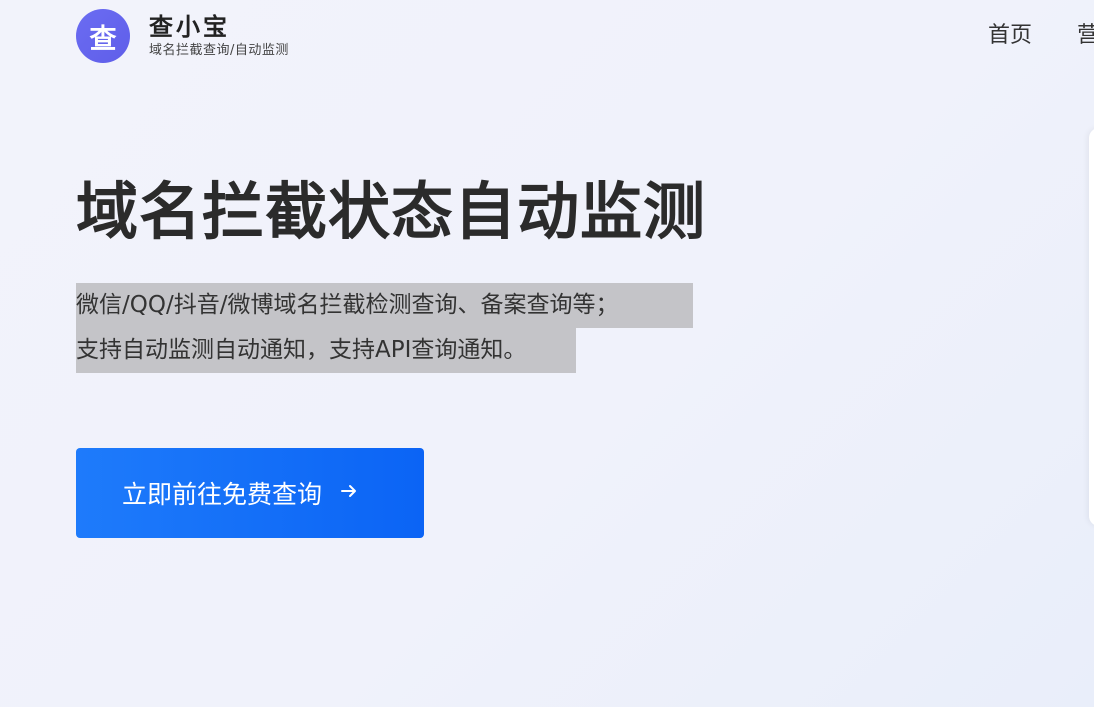 Image resolution: width=1094 pixels, height=707 pixels. Describe the element at coordinates (103, 39) in the screenshot. I see `brand-logo-char: 查` at that location.